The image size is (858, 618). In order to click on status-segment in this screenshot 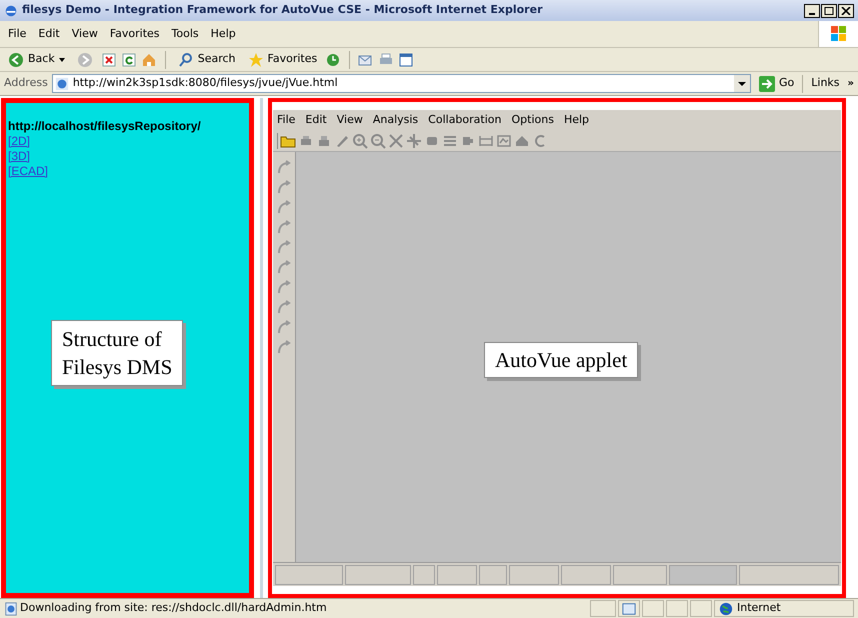, I will do `click(703, 574)`.